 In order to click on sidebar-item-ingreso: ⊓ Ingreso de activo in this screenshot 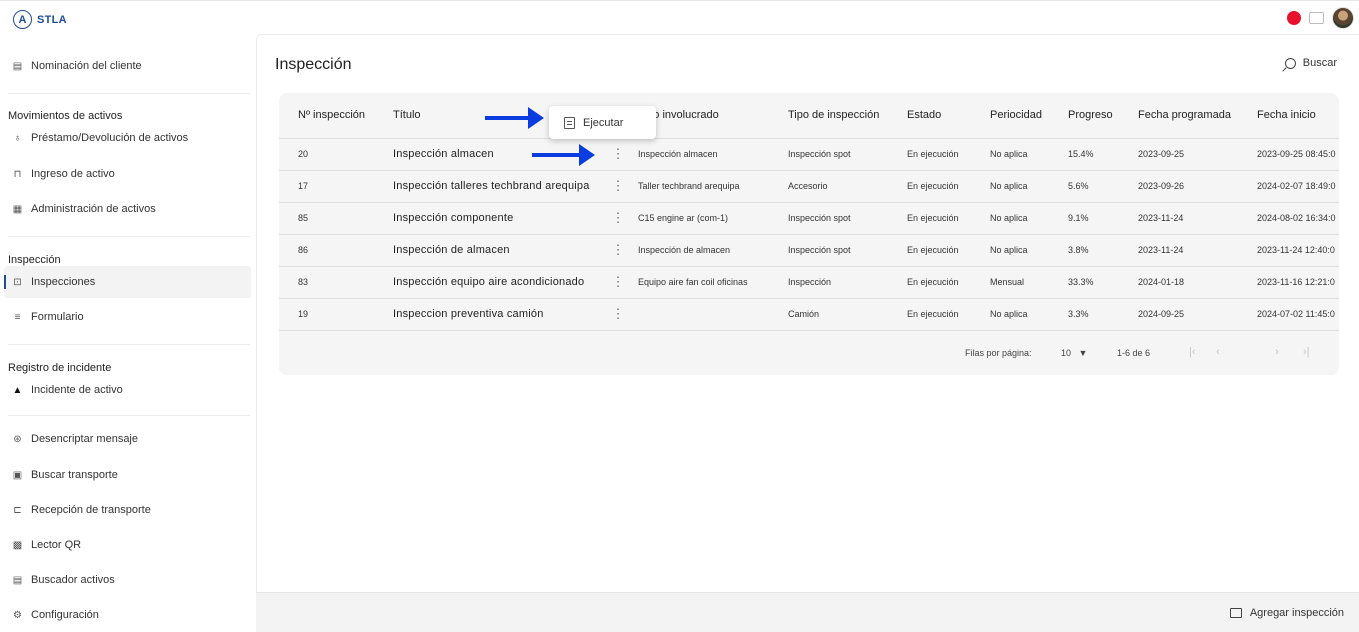, I will do `click(63, 174)`.